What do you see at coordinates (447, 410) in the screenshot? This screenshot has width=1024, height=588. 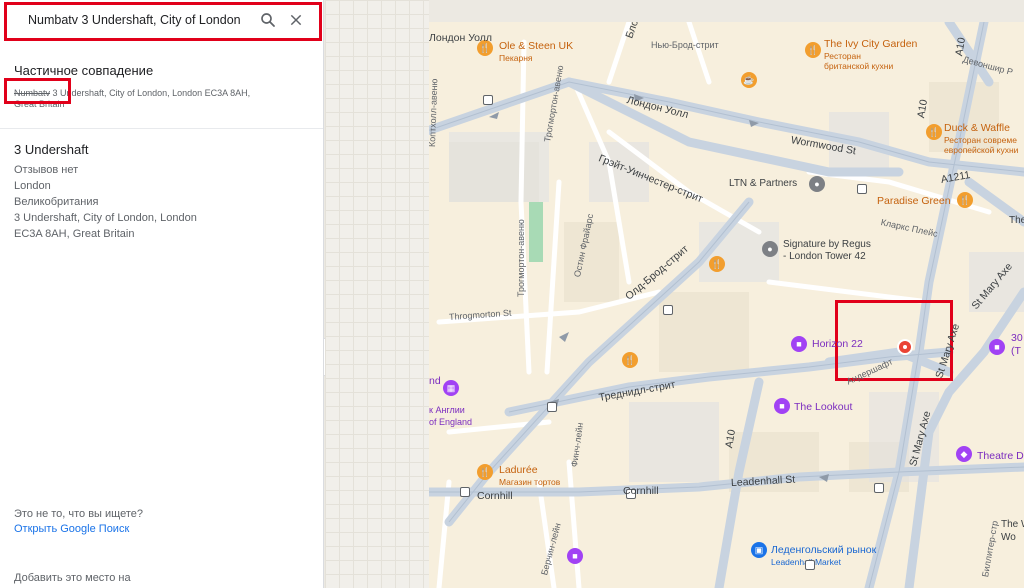 I see `boe-label2: к Англии` at bounding box center [447, 410].